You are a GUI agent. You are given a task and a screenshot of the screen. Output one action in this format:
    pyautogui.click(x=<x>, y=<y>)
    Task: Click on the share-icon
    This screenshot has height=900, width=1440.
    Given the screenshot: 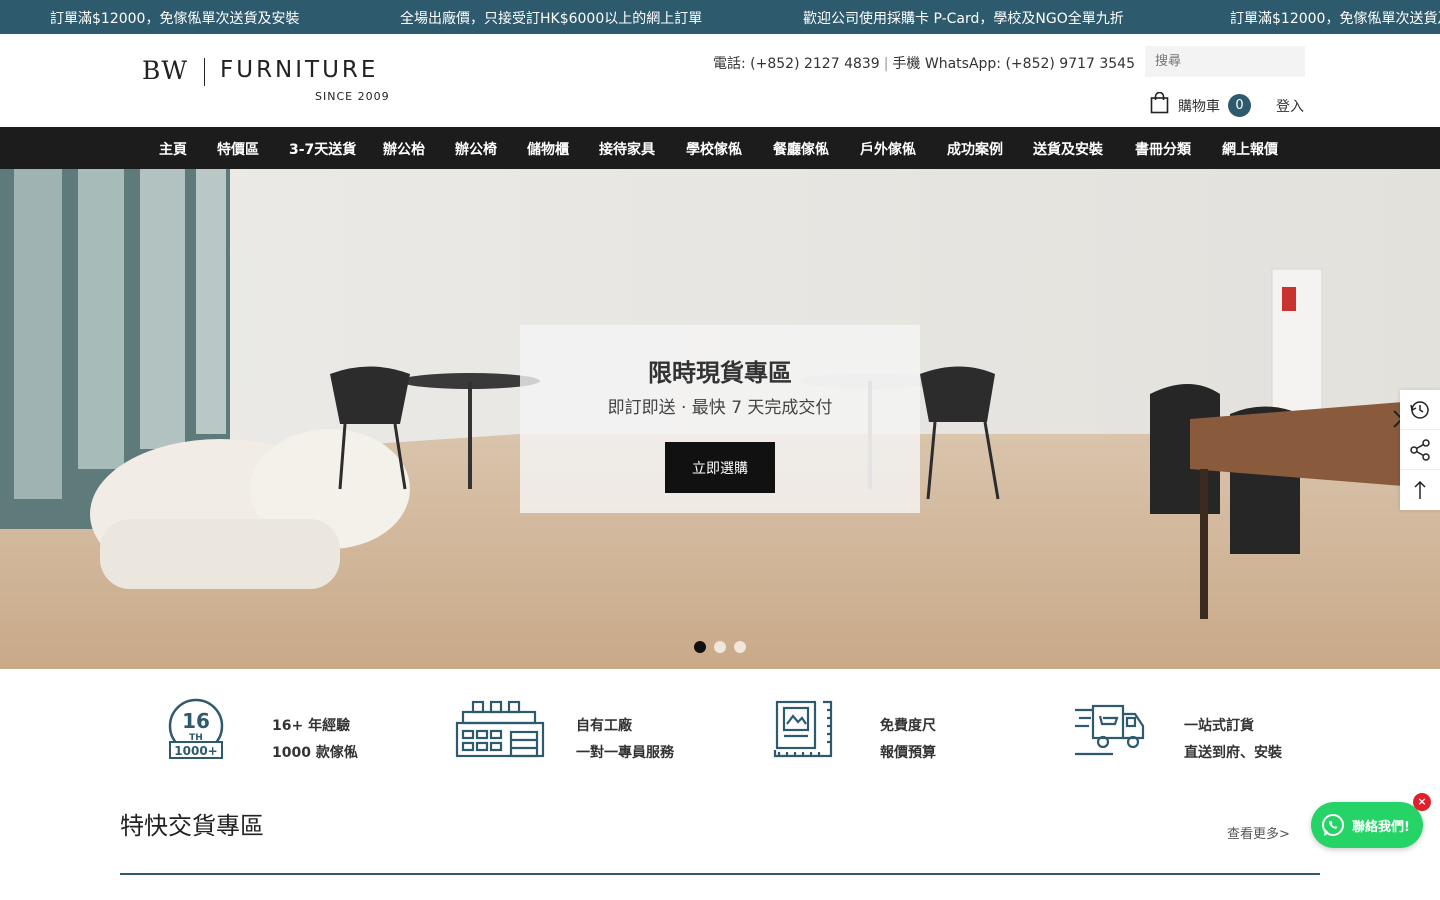 What is the action you would take?
    pyautogui.click(x=1420, y=450)
    